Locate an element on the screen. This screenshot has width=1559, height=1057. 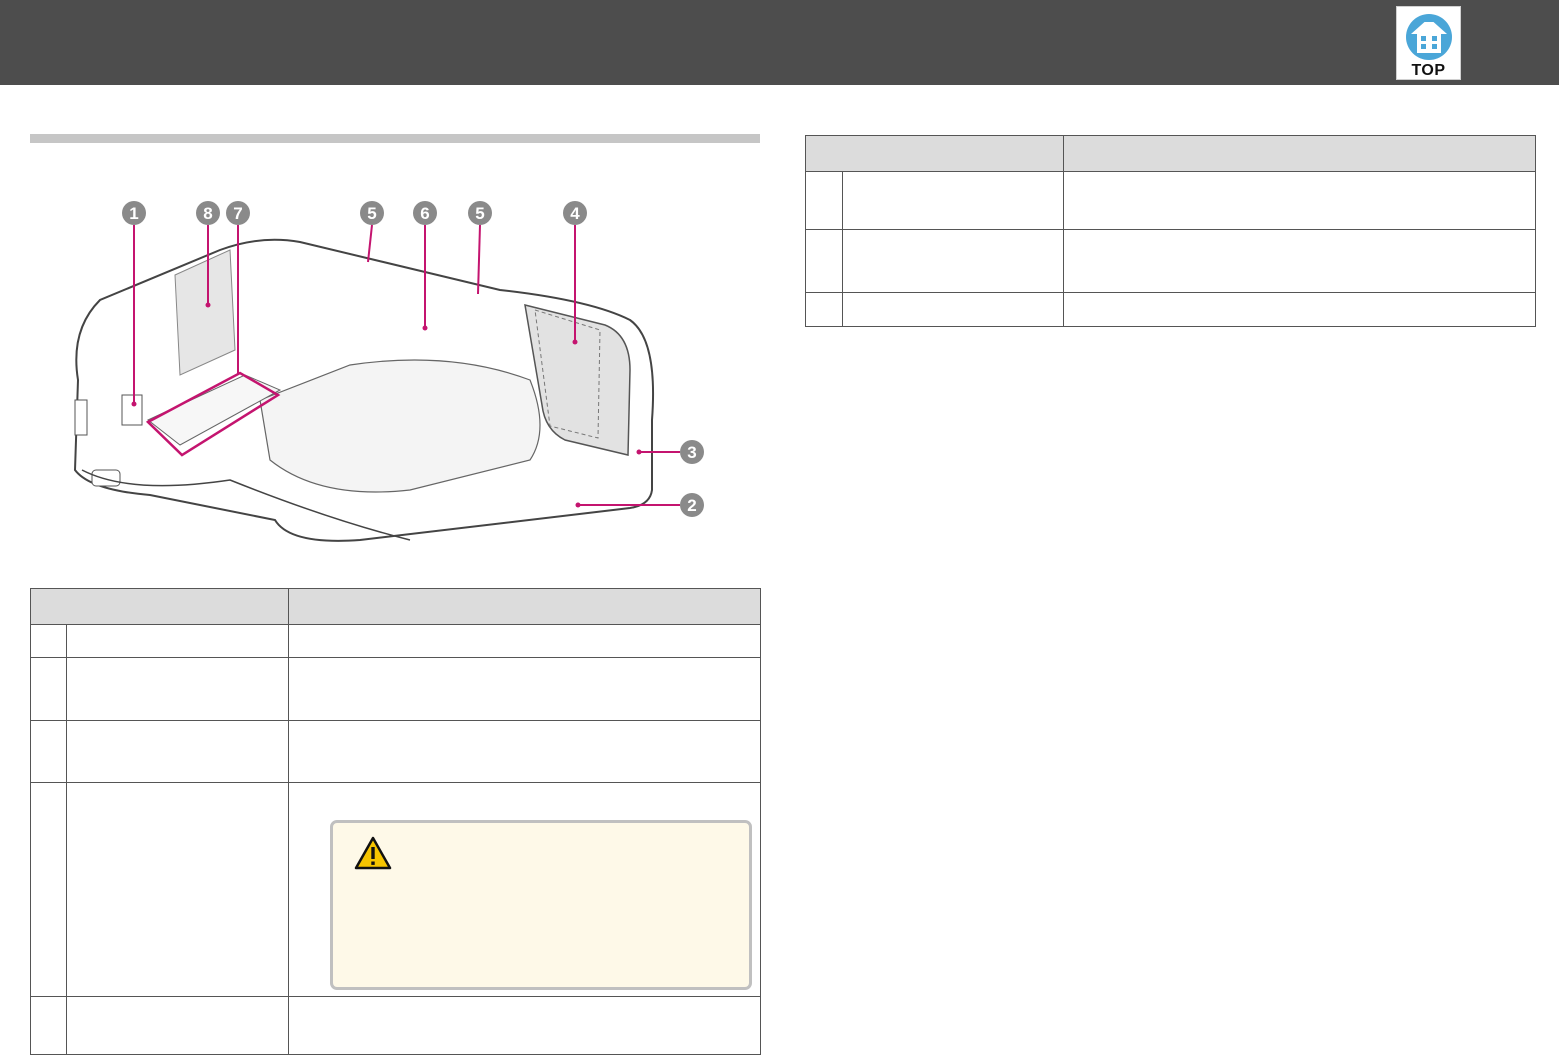
section-heading-rule is located at coordinates (395, 138).